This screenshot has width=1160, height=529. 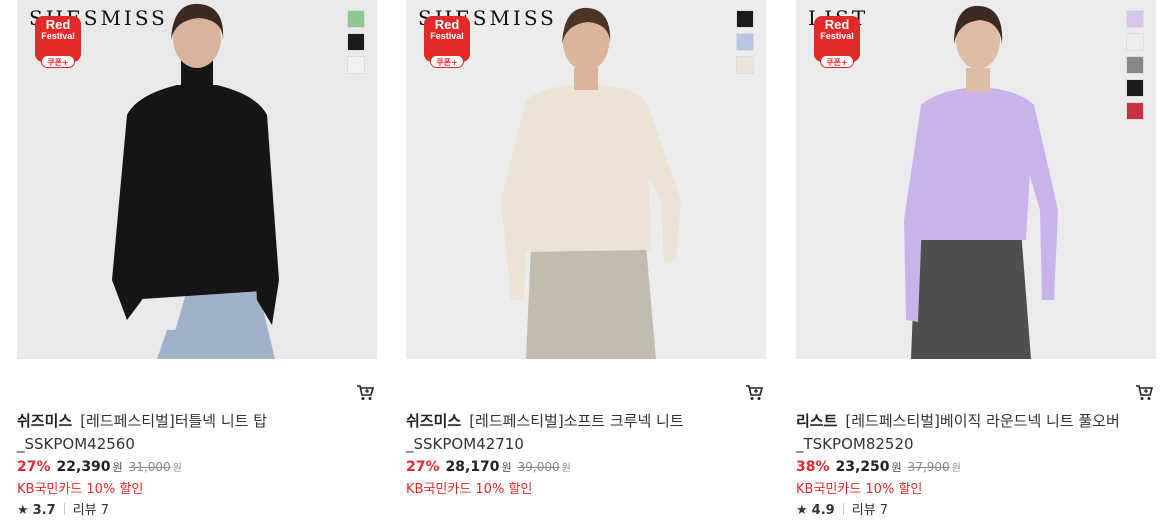 I want to click on sale-price: 22,390, so click(x=83, y=467).